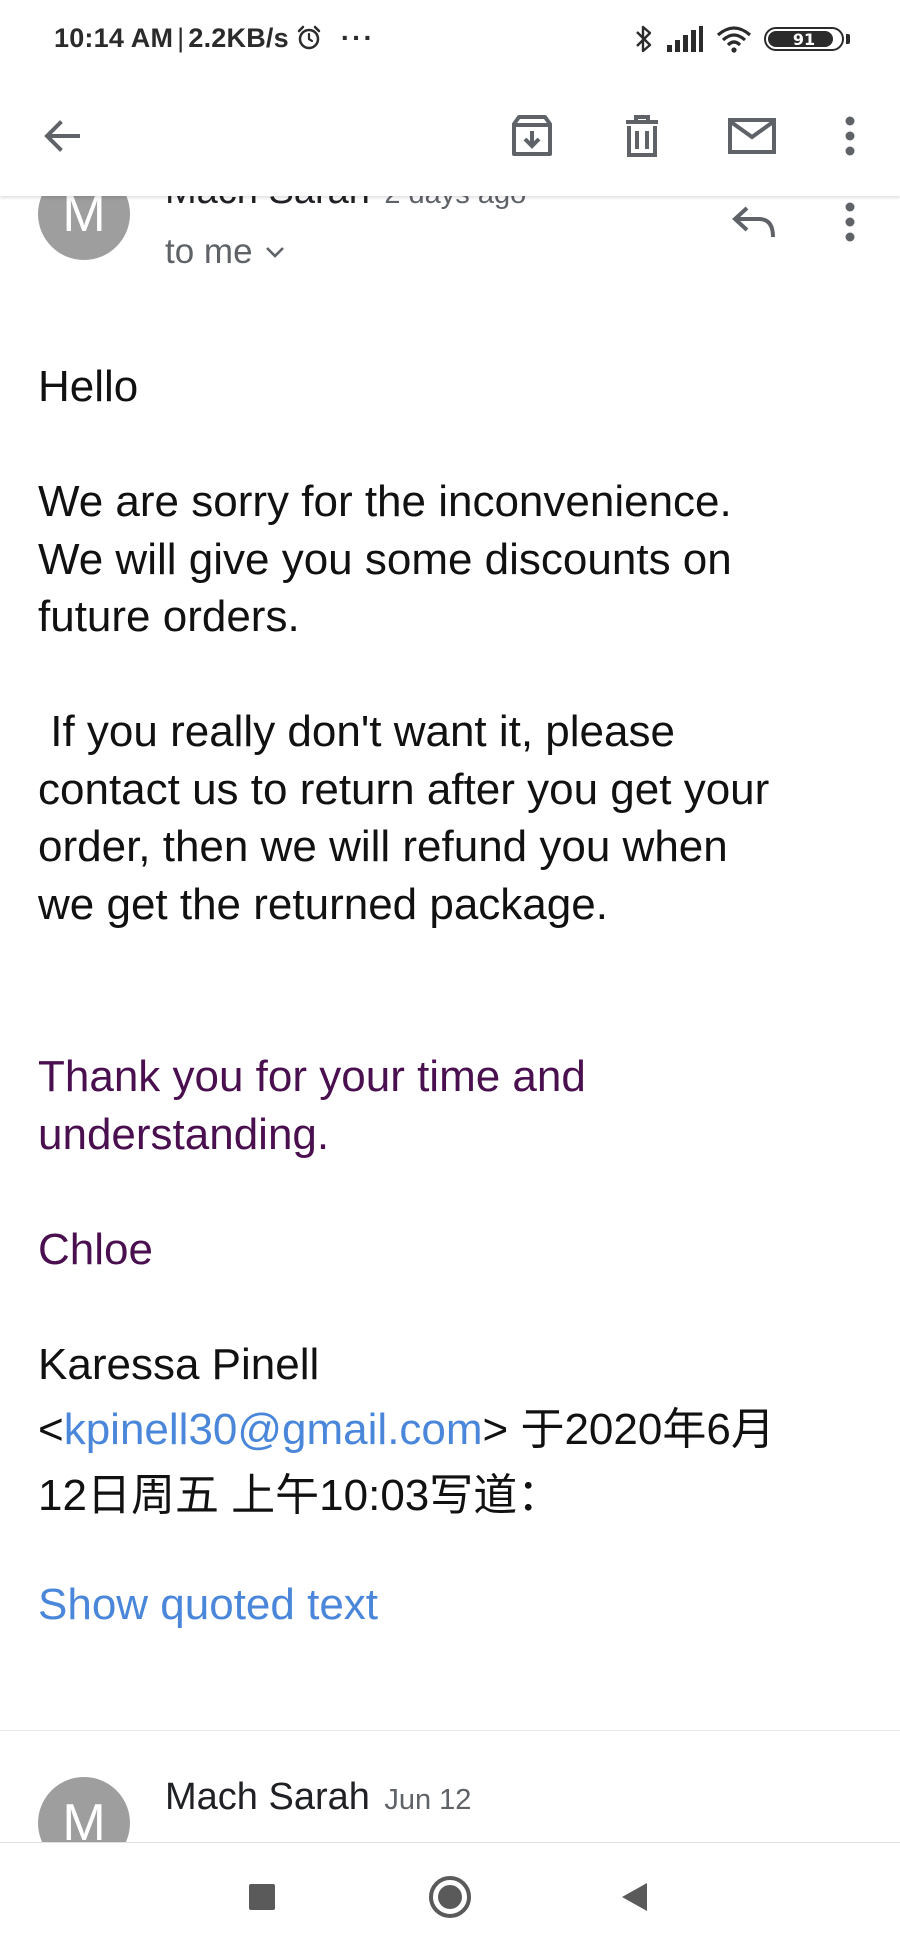  I want to click on body-line: If you really don't want it, please, so click(356, 731).